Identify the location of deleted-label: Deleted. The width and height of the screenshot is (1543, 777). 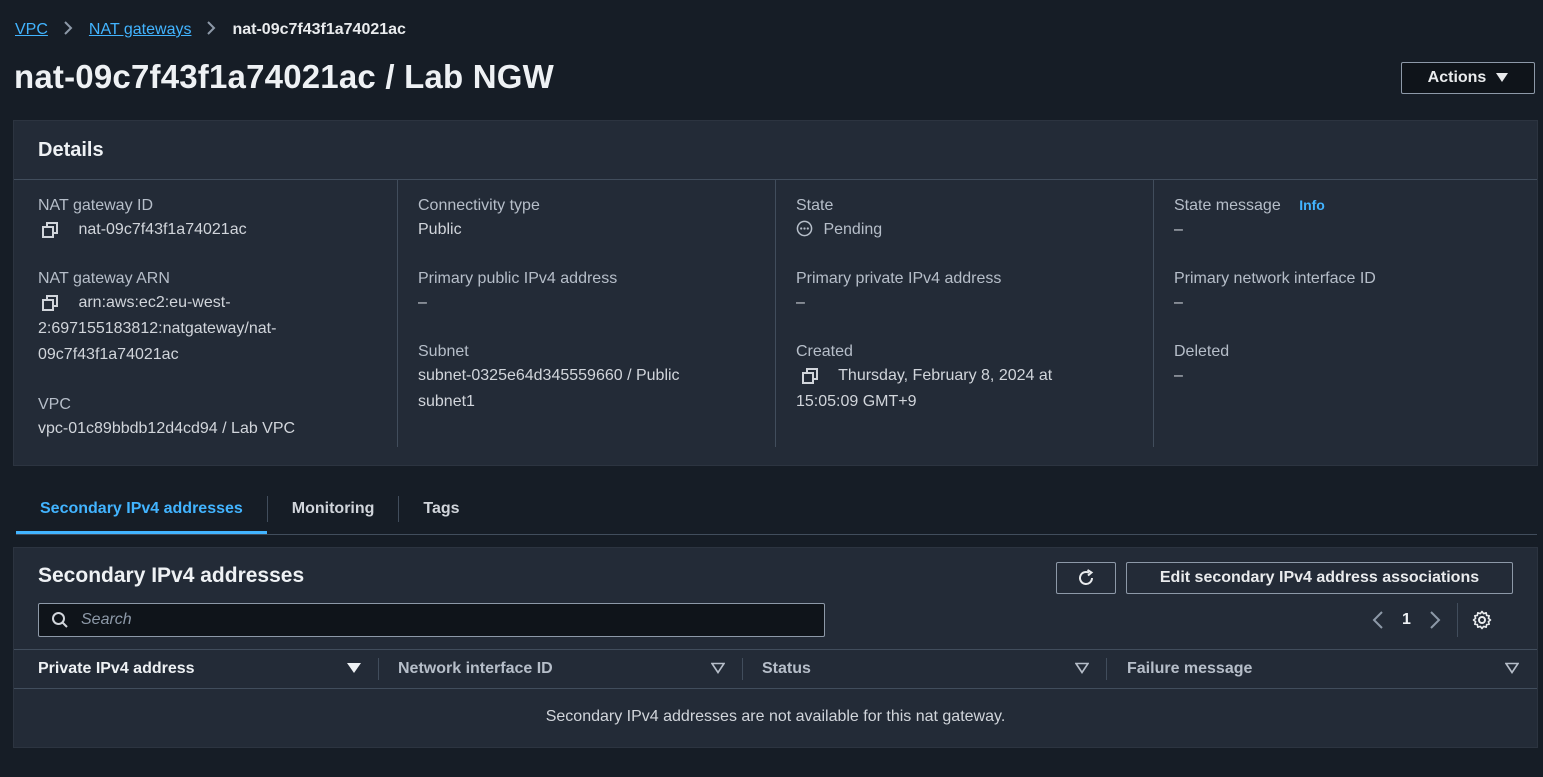
(1202, 351).